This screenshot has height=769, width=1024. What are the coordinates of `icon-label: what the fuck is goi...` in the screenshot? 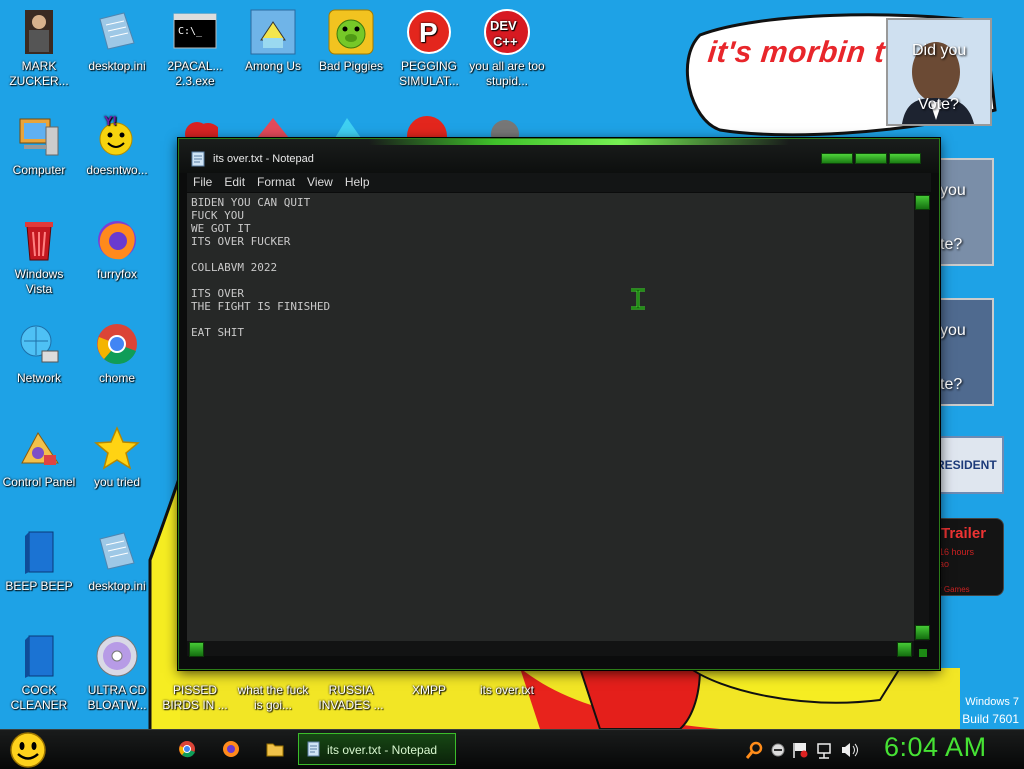 It's located at (273, 697).